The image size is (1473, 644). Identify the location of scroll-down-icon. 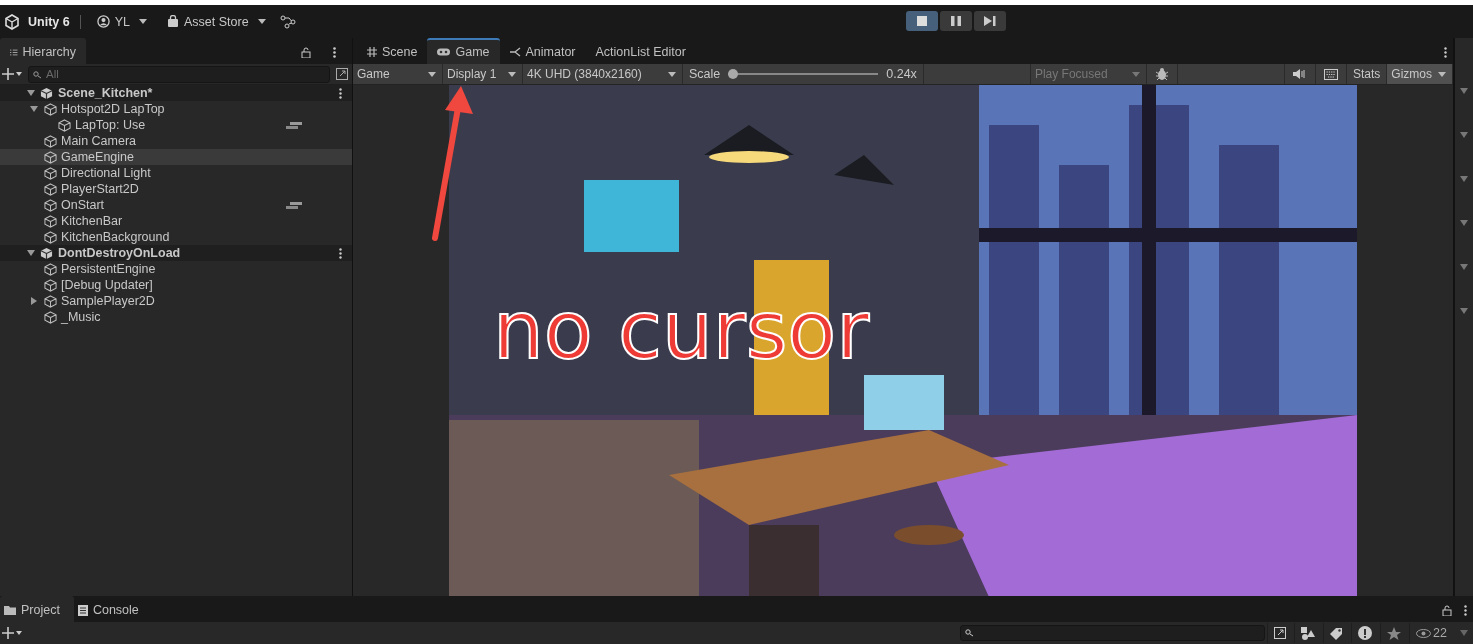
(1464, 633).